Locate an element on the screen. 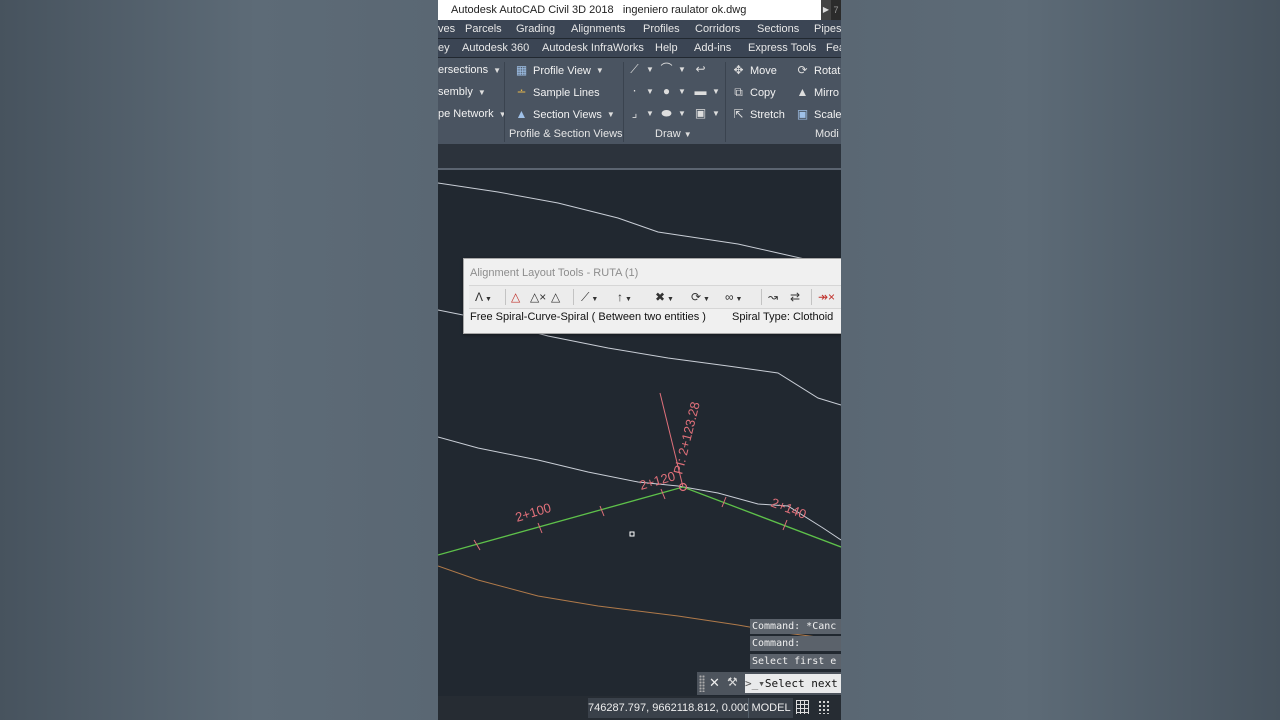 The image size is (1280, 720). copy-button: ⧉ Copy is located at coordinates (754, 92).